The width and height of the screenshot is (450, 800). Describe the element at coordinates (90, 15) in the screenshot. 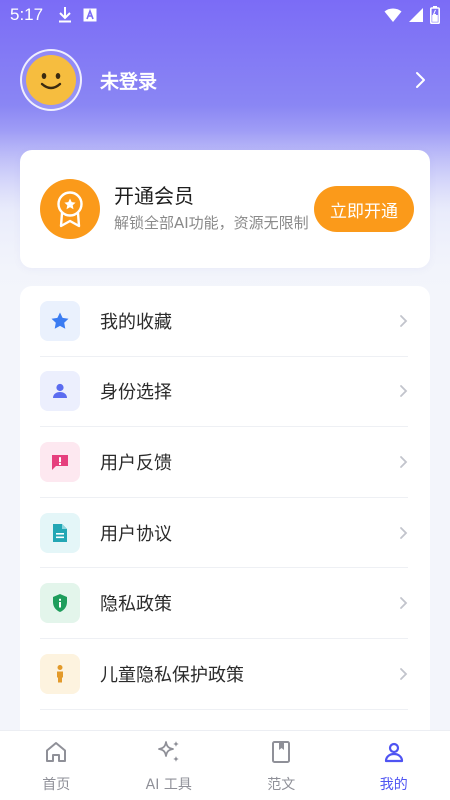

I see `a-badge-icon` at that location.